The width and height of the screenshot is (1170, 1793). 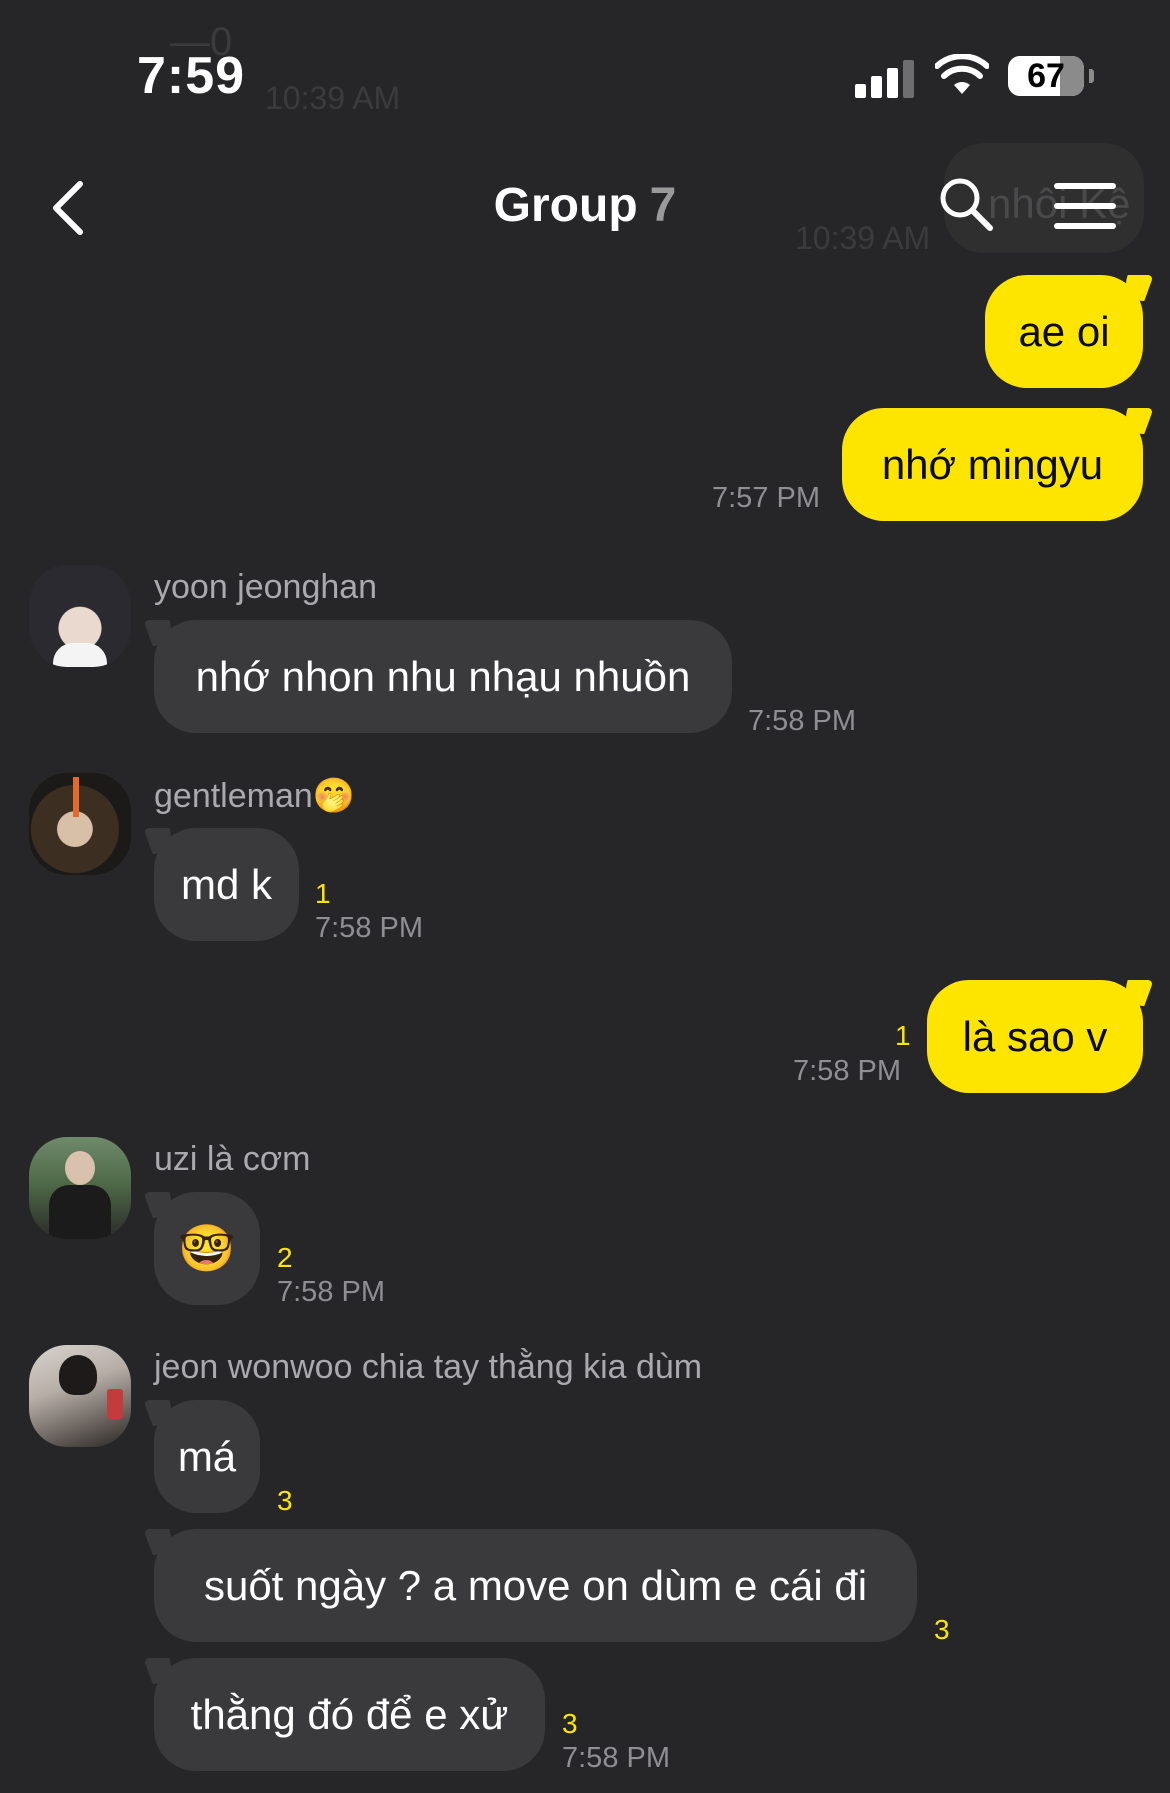 What do you see at coordinates (1064, 331) in the screenshot?
I see `message-bubble-mine: ae oi` at bounding box center [1064, 331].